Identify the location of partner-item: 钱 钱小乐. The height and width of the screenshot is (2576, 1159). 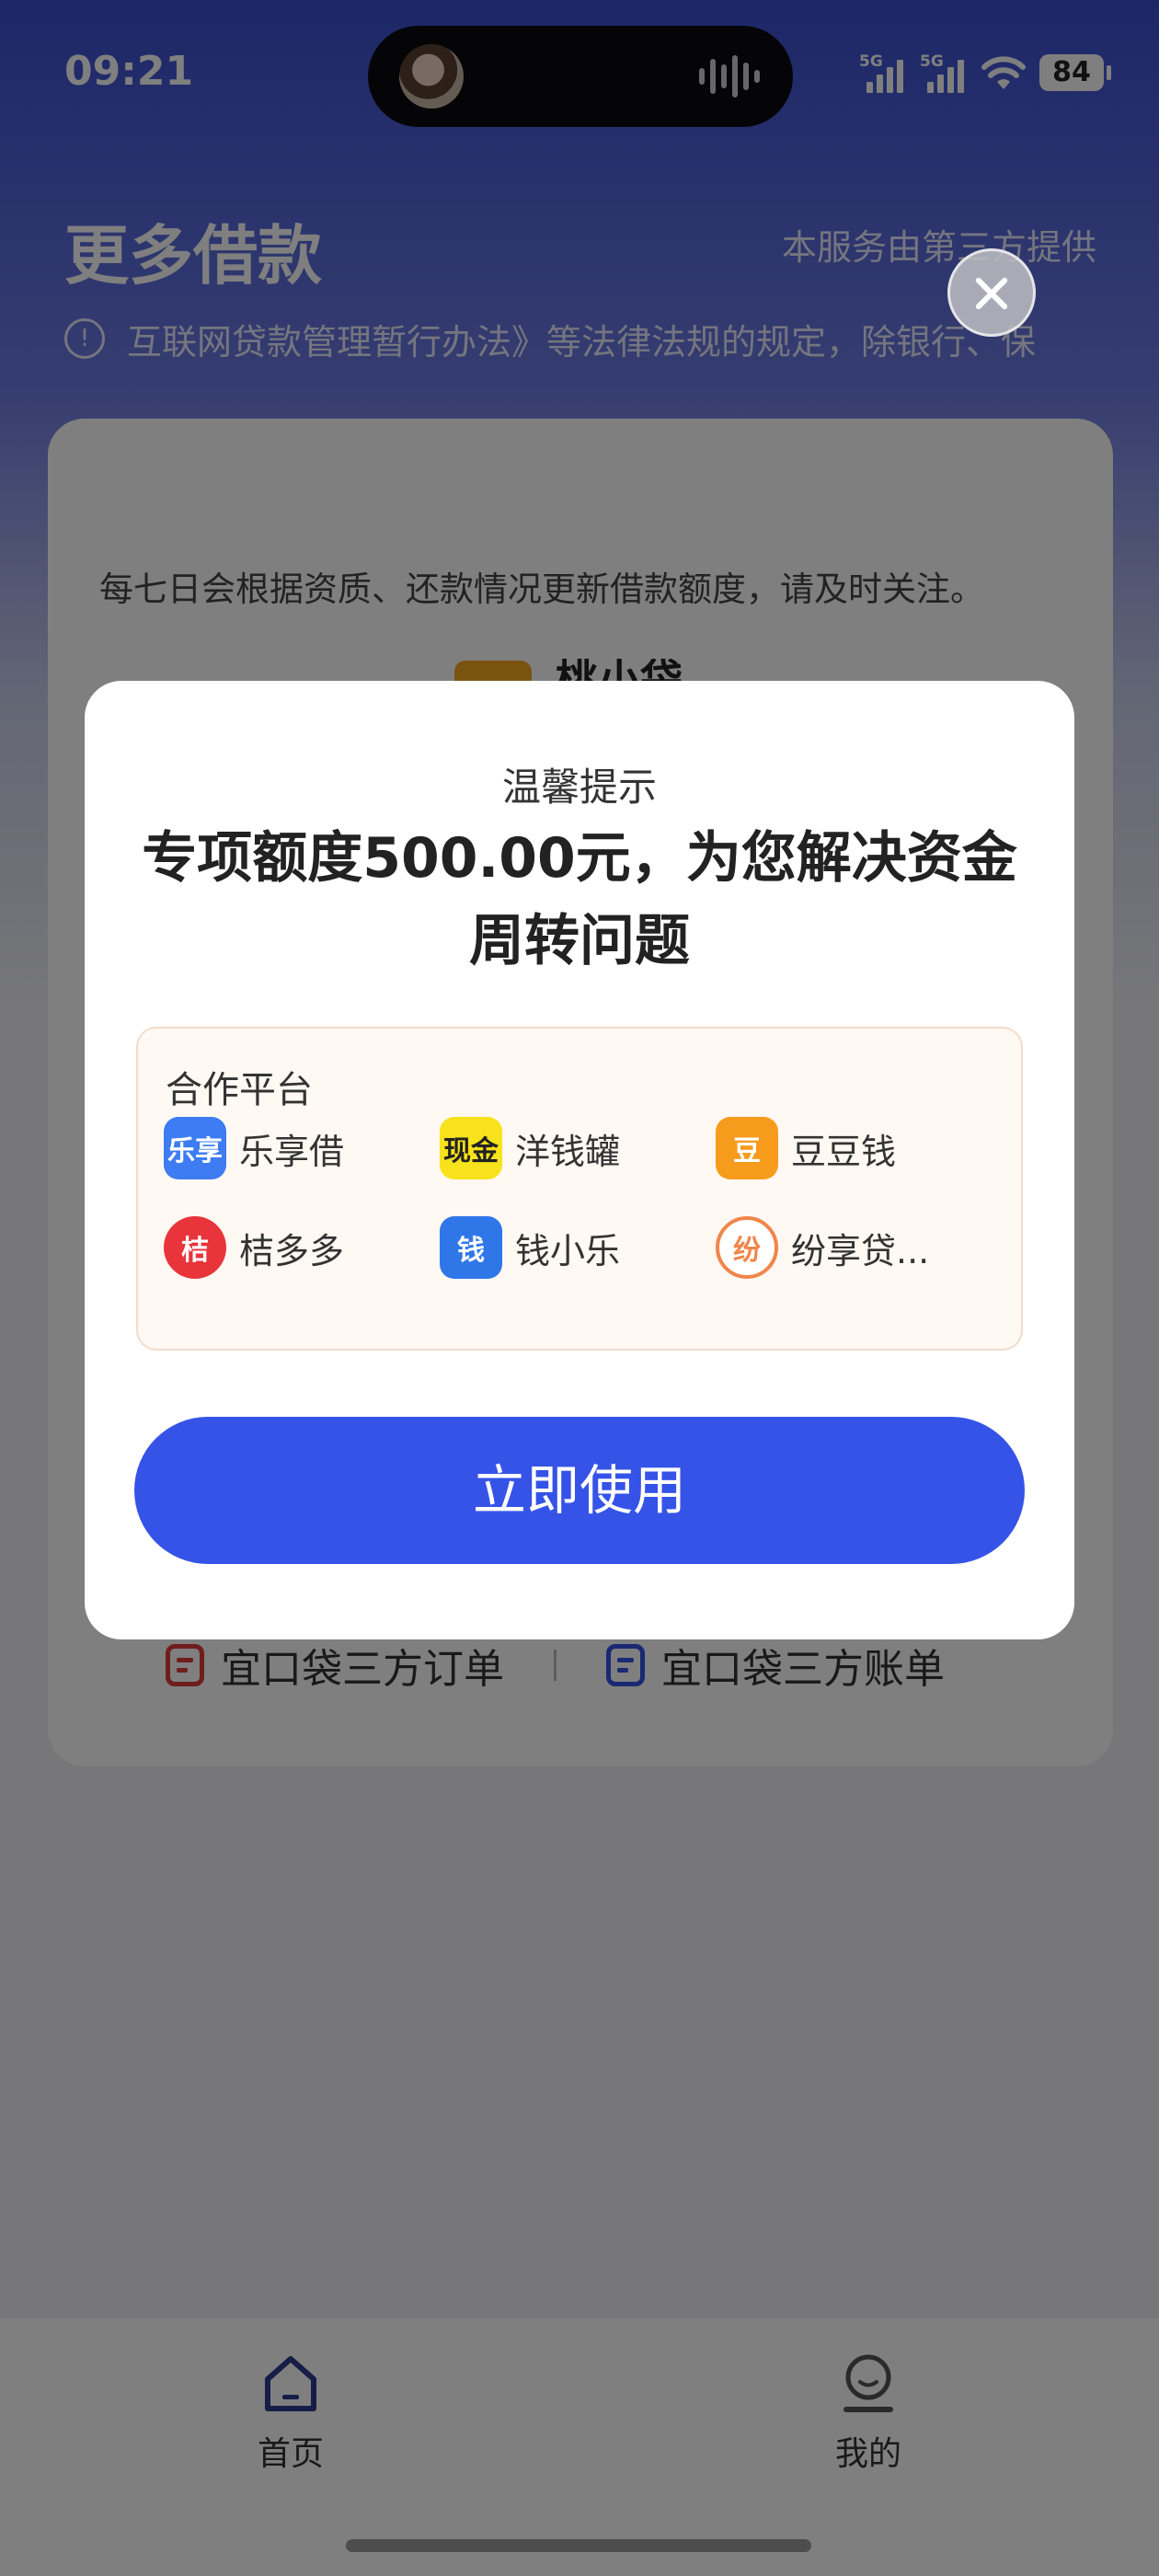
(530, 1247).